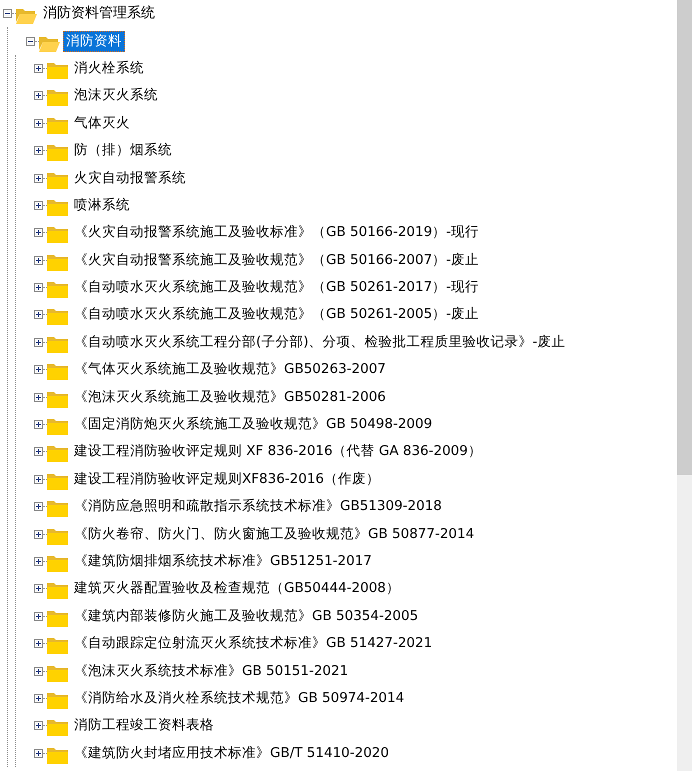 The image size is (692, 771). Describe the element at coordinates (278, 451) in the screenshot. I see `tree-item: 建设工程消防验收评定规则 XF 836-2016（代替 GA 836-2009）` at that location.